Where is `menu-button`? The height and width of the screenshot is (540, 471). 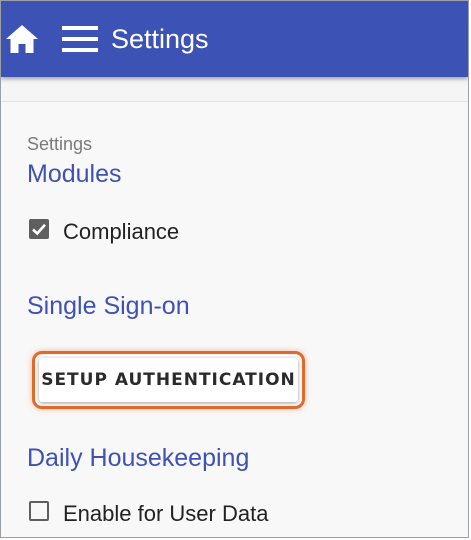
menu-button is located at coordinates (80, 39).